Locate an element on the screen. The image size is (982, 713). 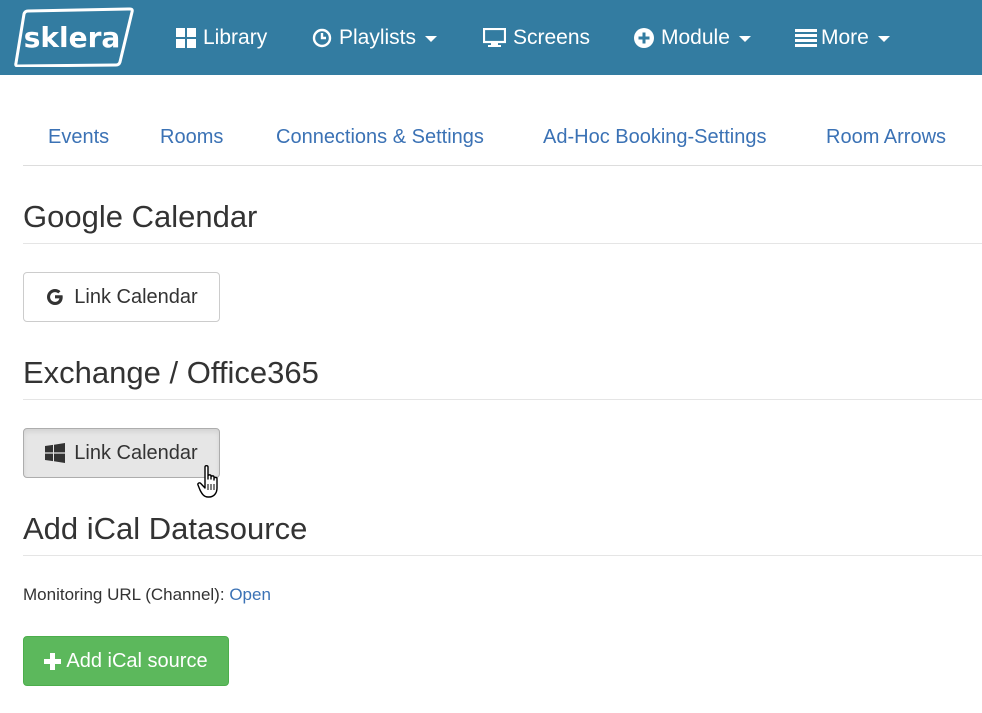
nav-module: Module is located at coordinates (692, 37).